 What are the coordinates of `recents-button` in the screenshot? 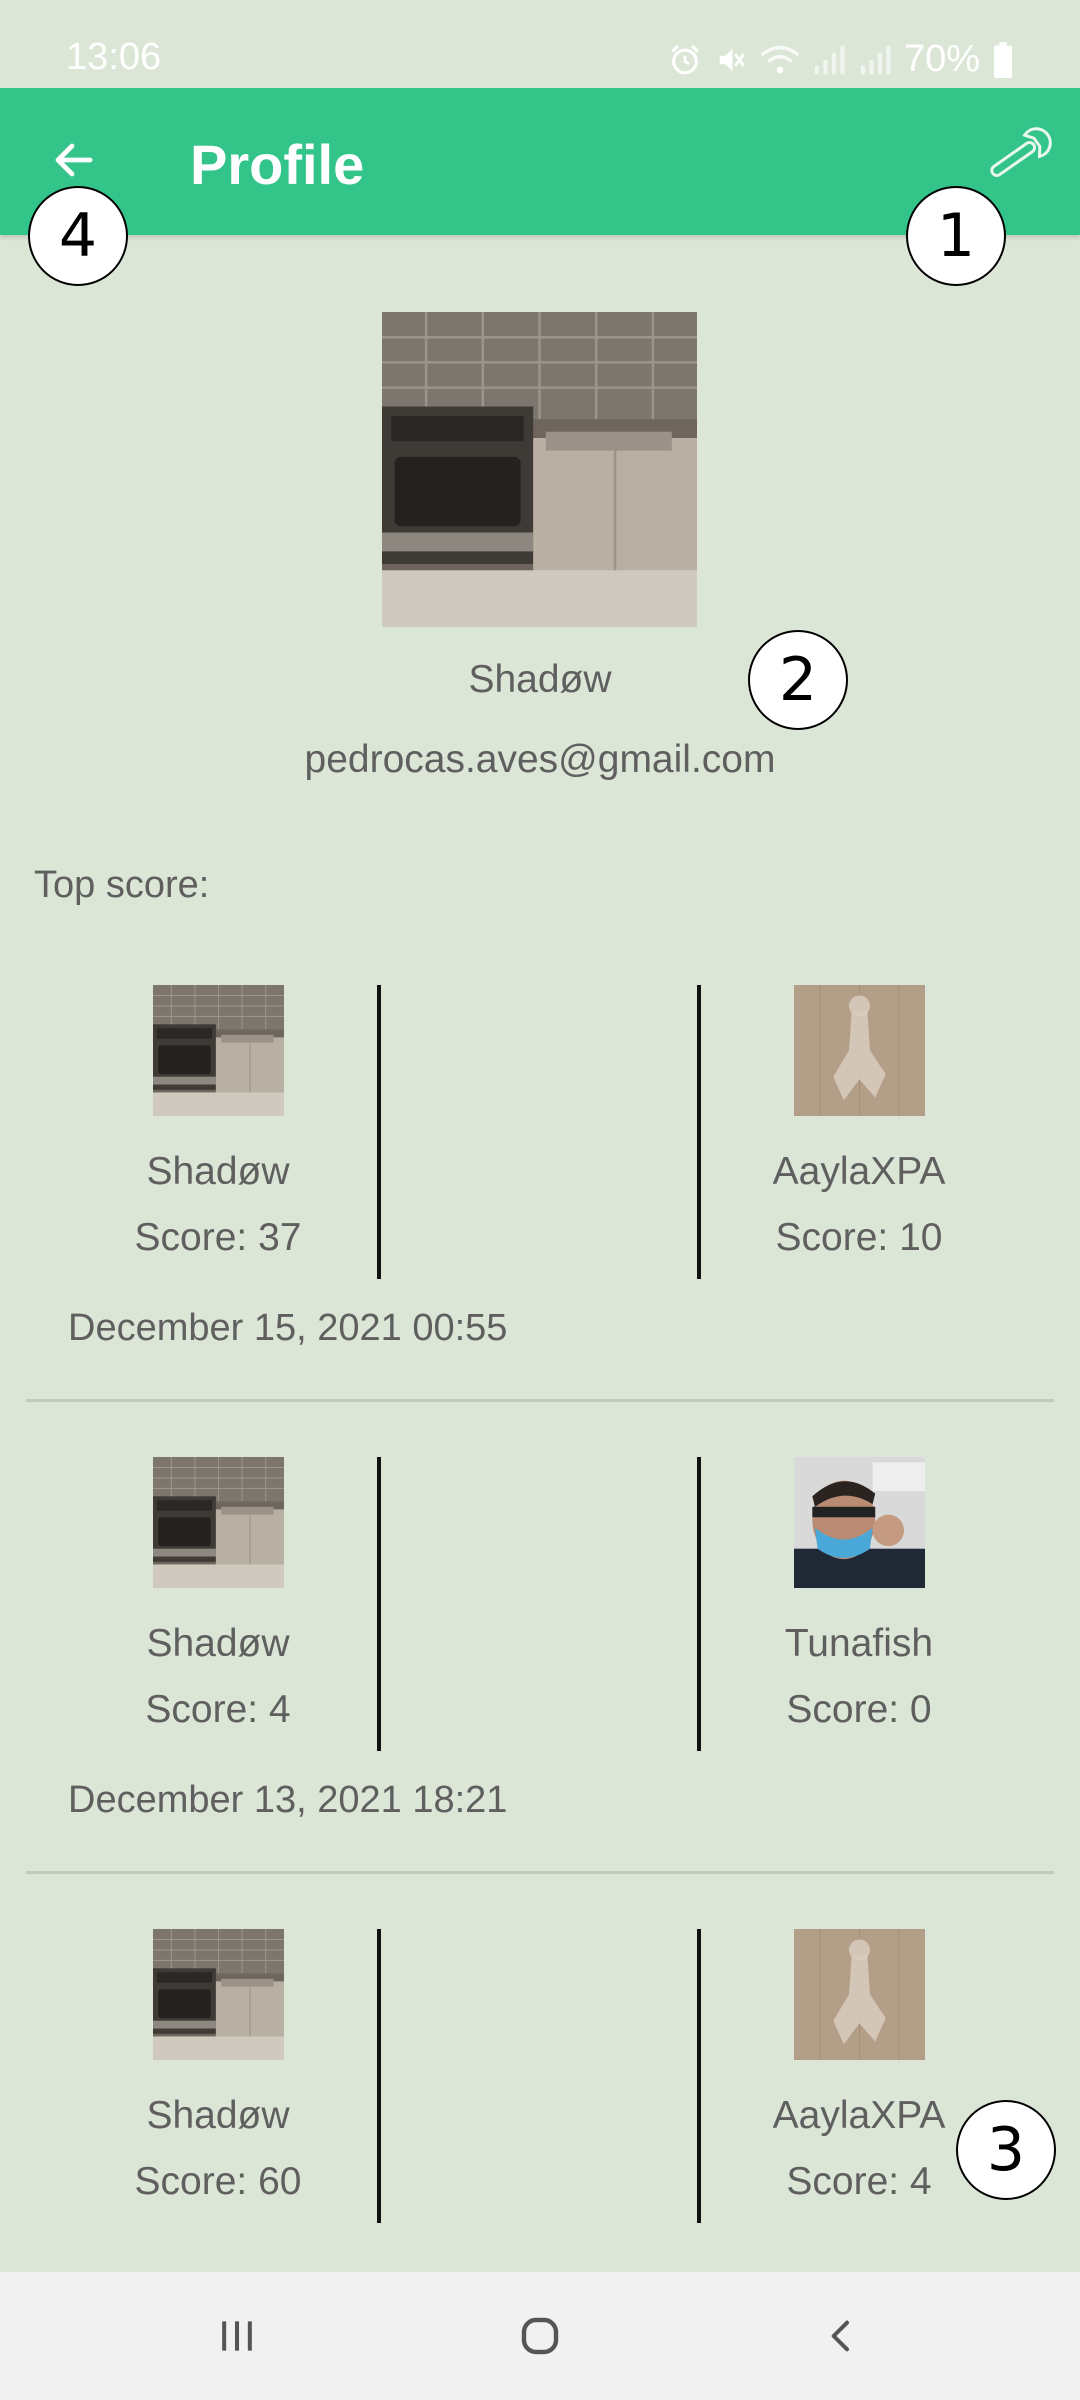 It's located at (237, 2336).